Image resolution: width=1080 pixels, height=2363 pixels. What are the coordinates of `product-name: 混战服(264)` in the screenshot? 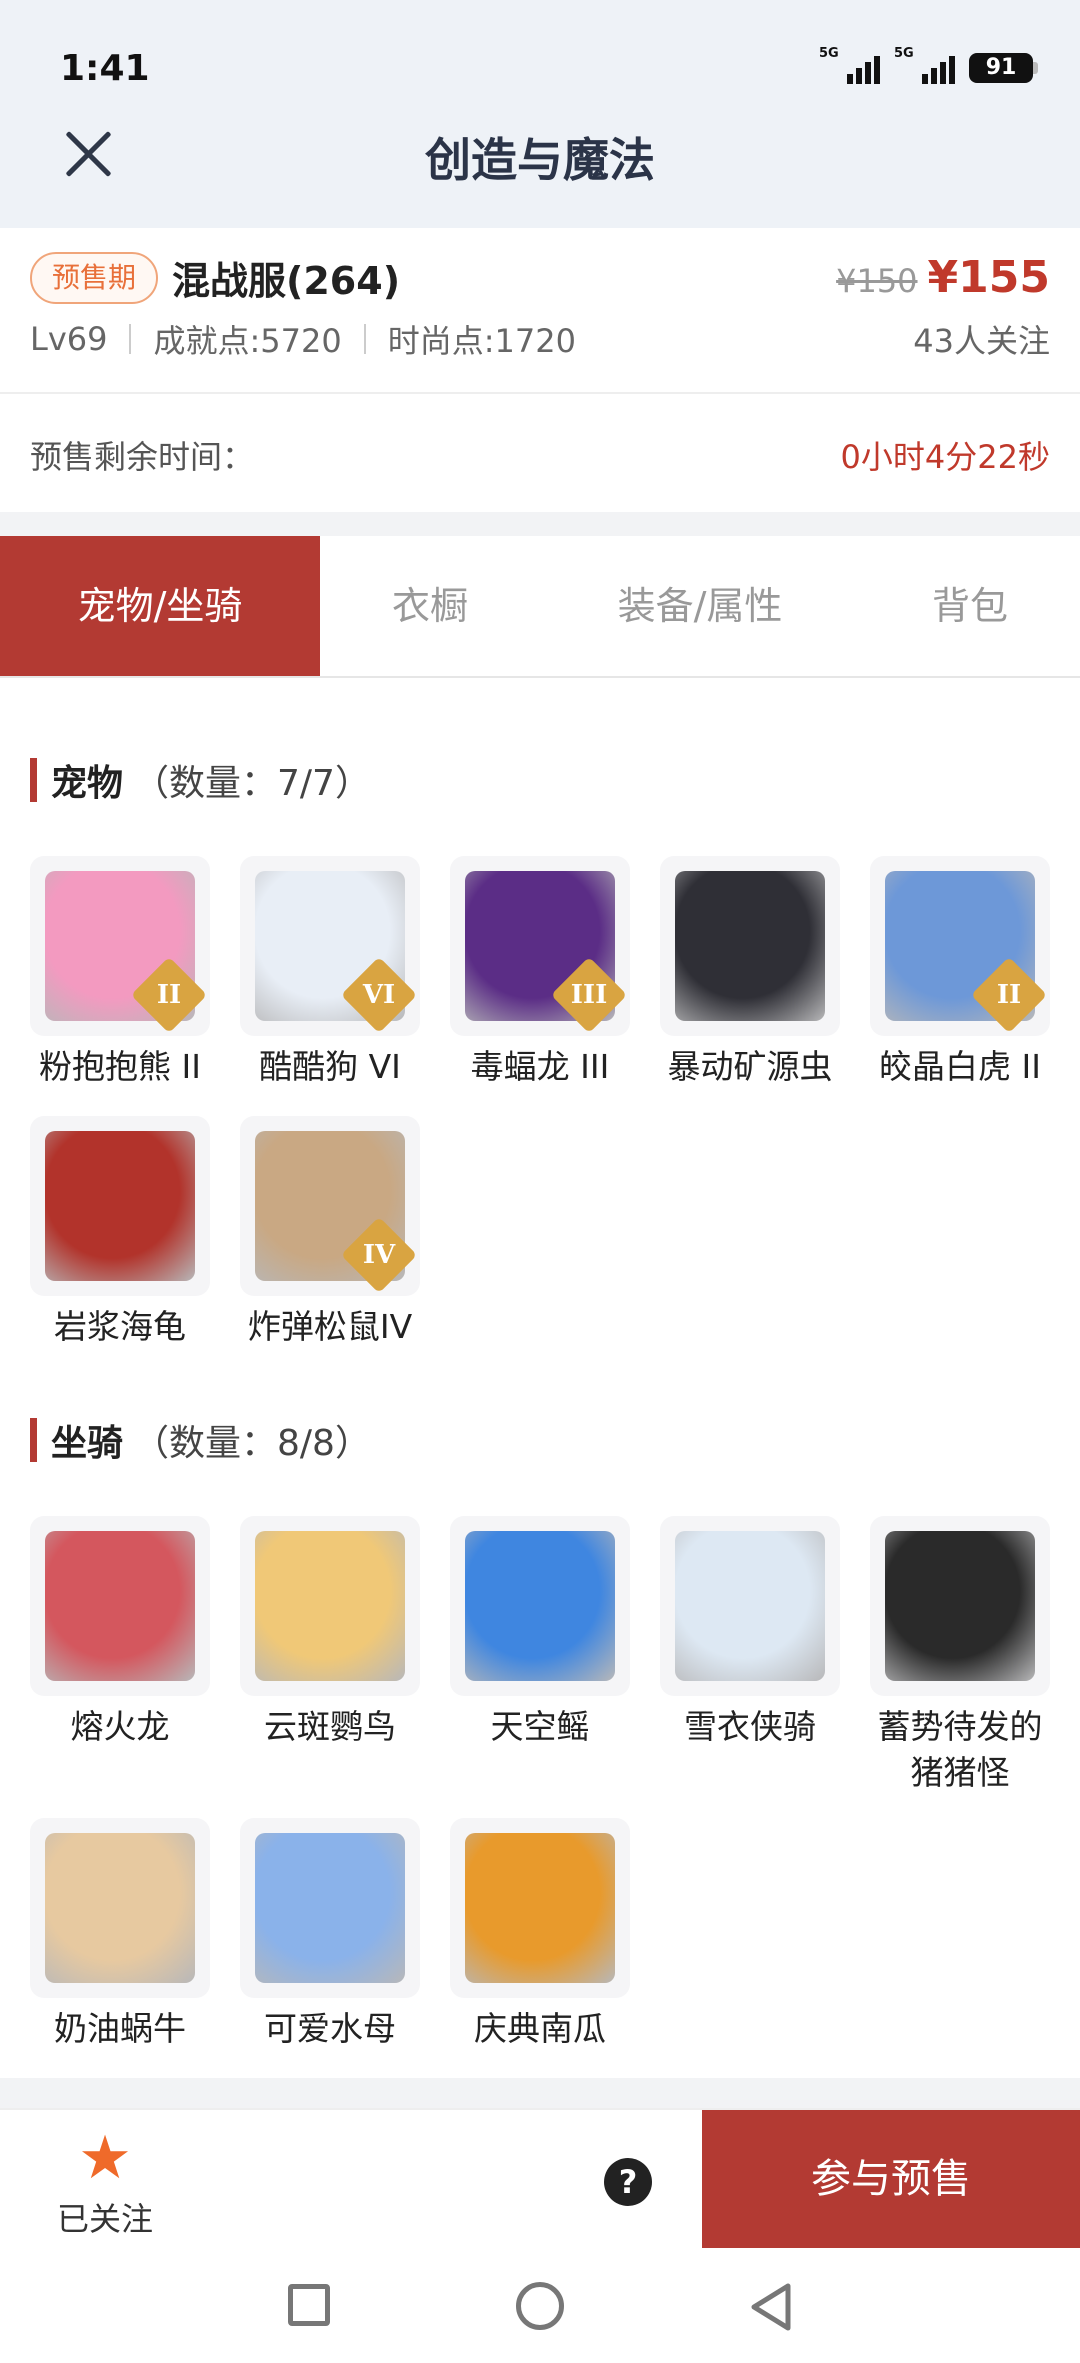 It's located at (286, 281).